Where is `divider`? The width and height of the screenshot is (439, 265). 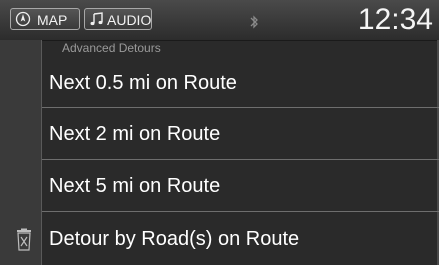 divider is located at coordinates (240, 211).